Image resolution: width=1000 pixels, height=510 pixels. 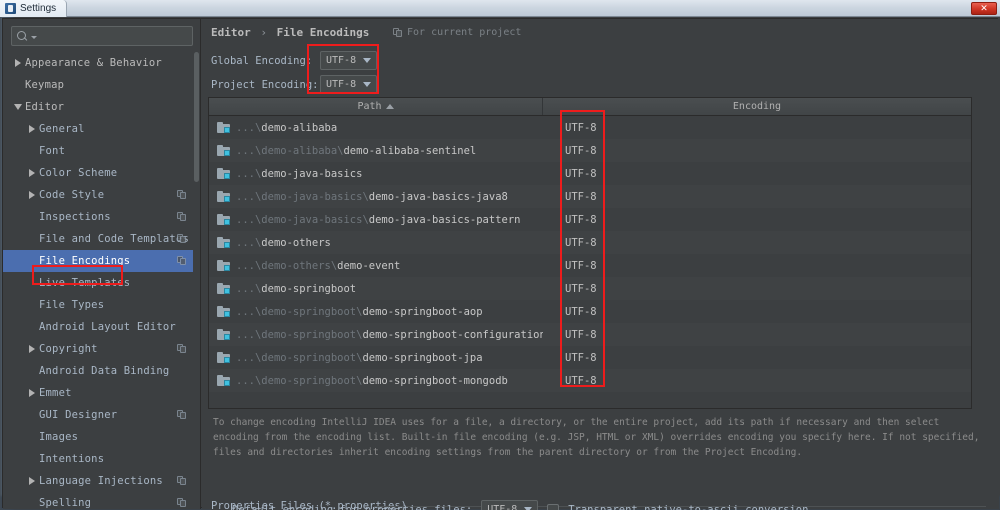 I want to click on sidebar-item-live-templates: Live Templates, so click(x=98, y=283).